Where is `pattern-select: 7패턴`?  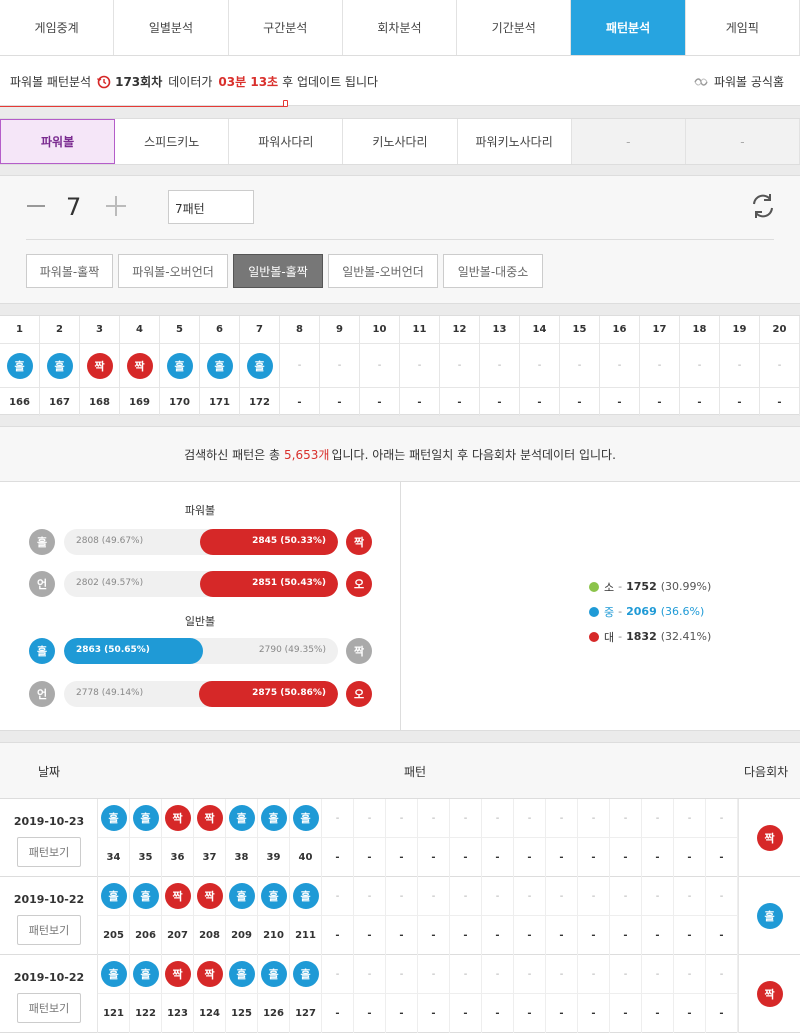 pattern-select: 7패턴 is located at coordinates (211, 207).